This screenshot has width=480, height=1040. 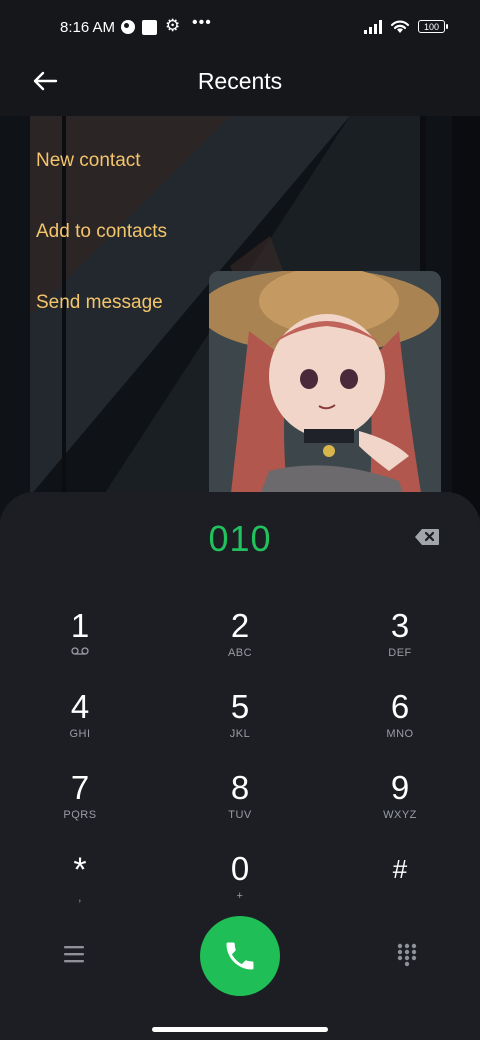 I want to click on send-message-button: Send message, so click(x=99, y=303).